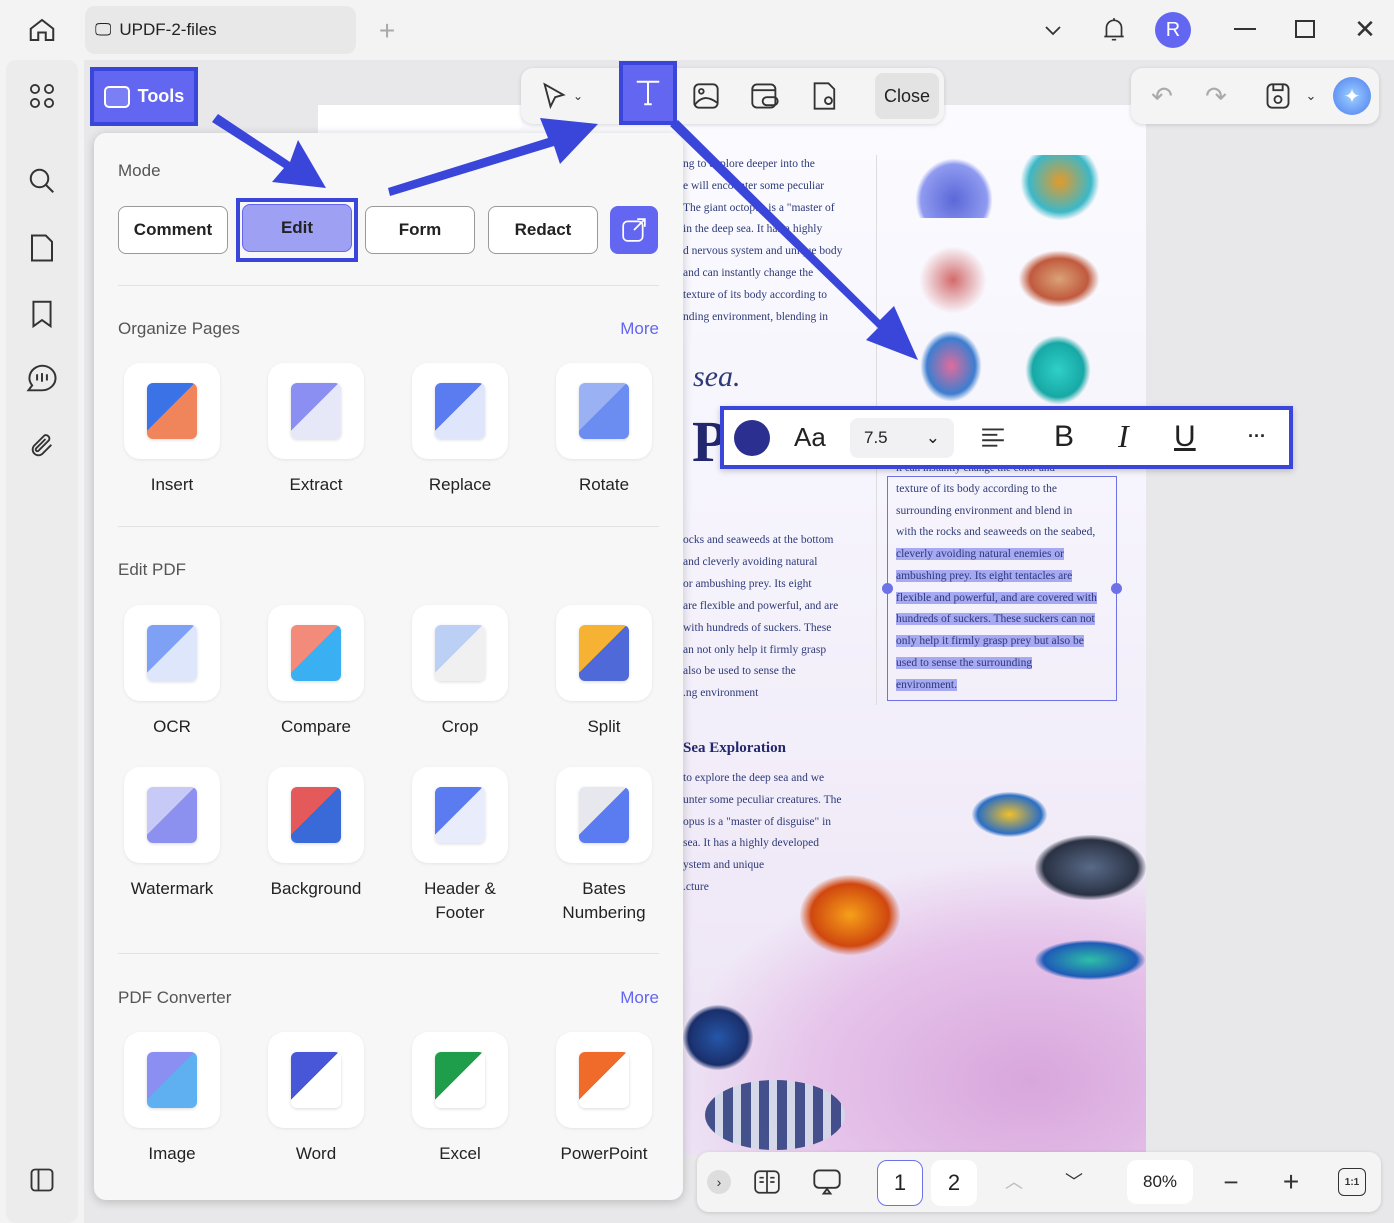 The image size is (1394, 1223). I want to click on zoom-in-icon: +, so click(1291, 1181).